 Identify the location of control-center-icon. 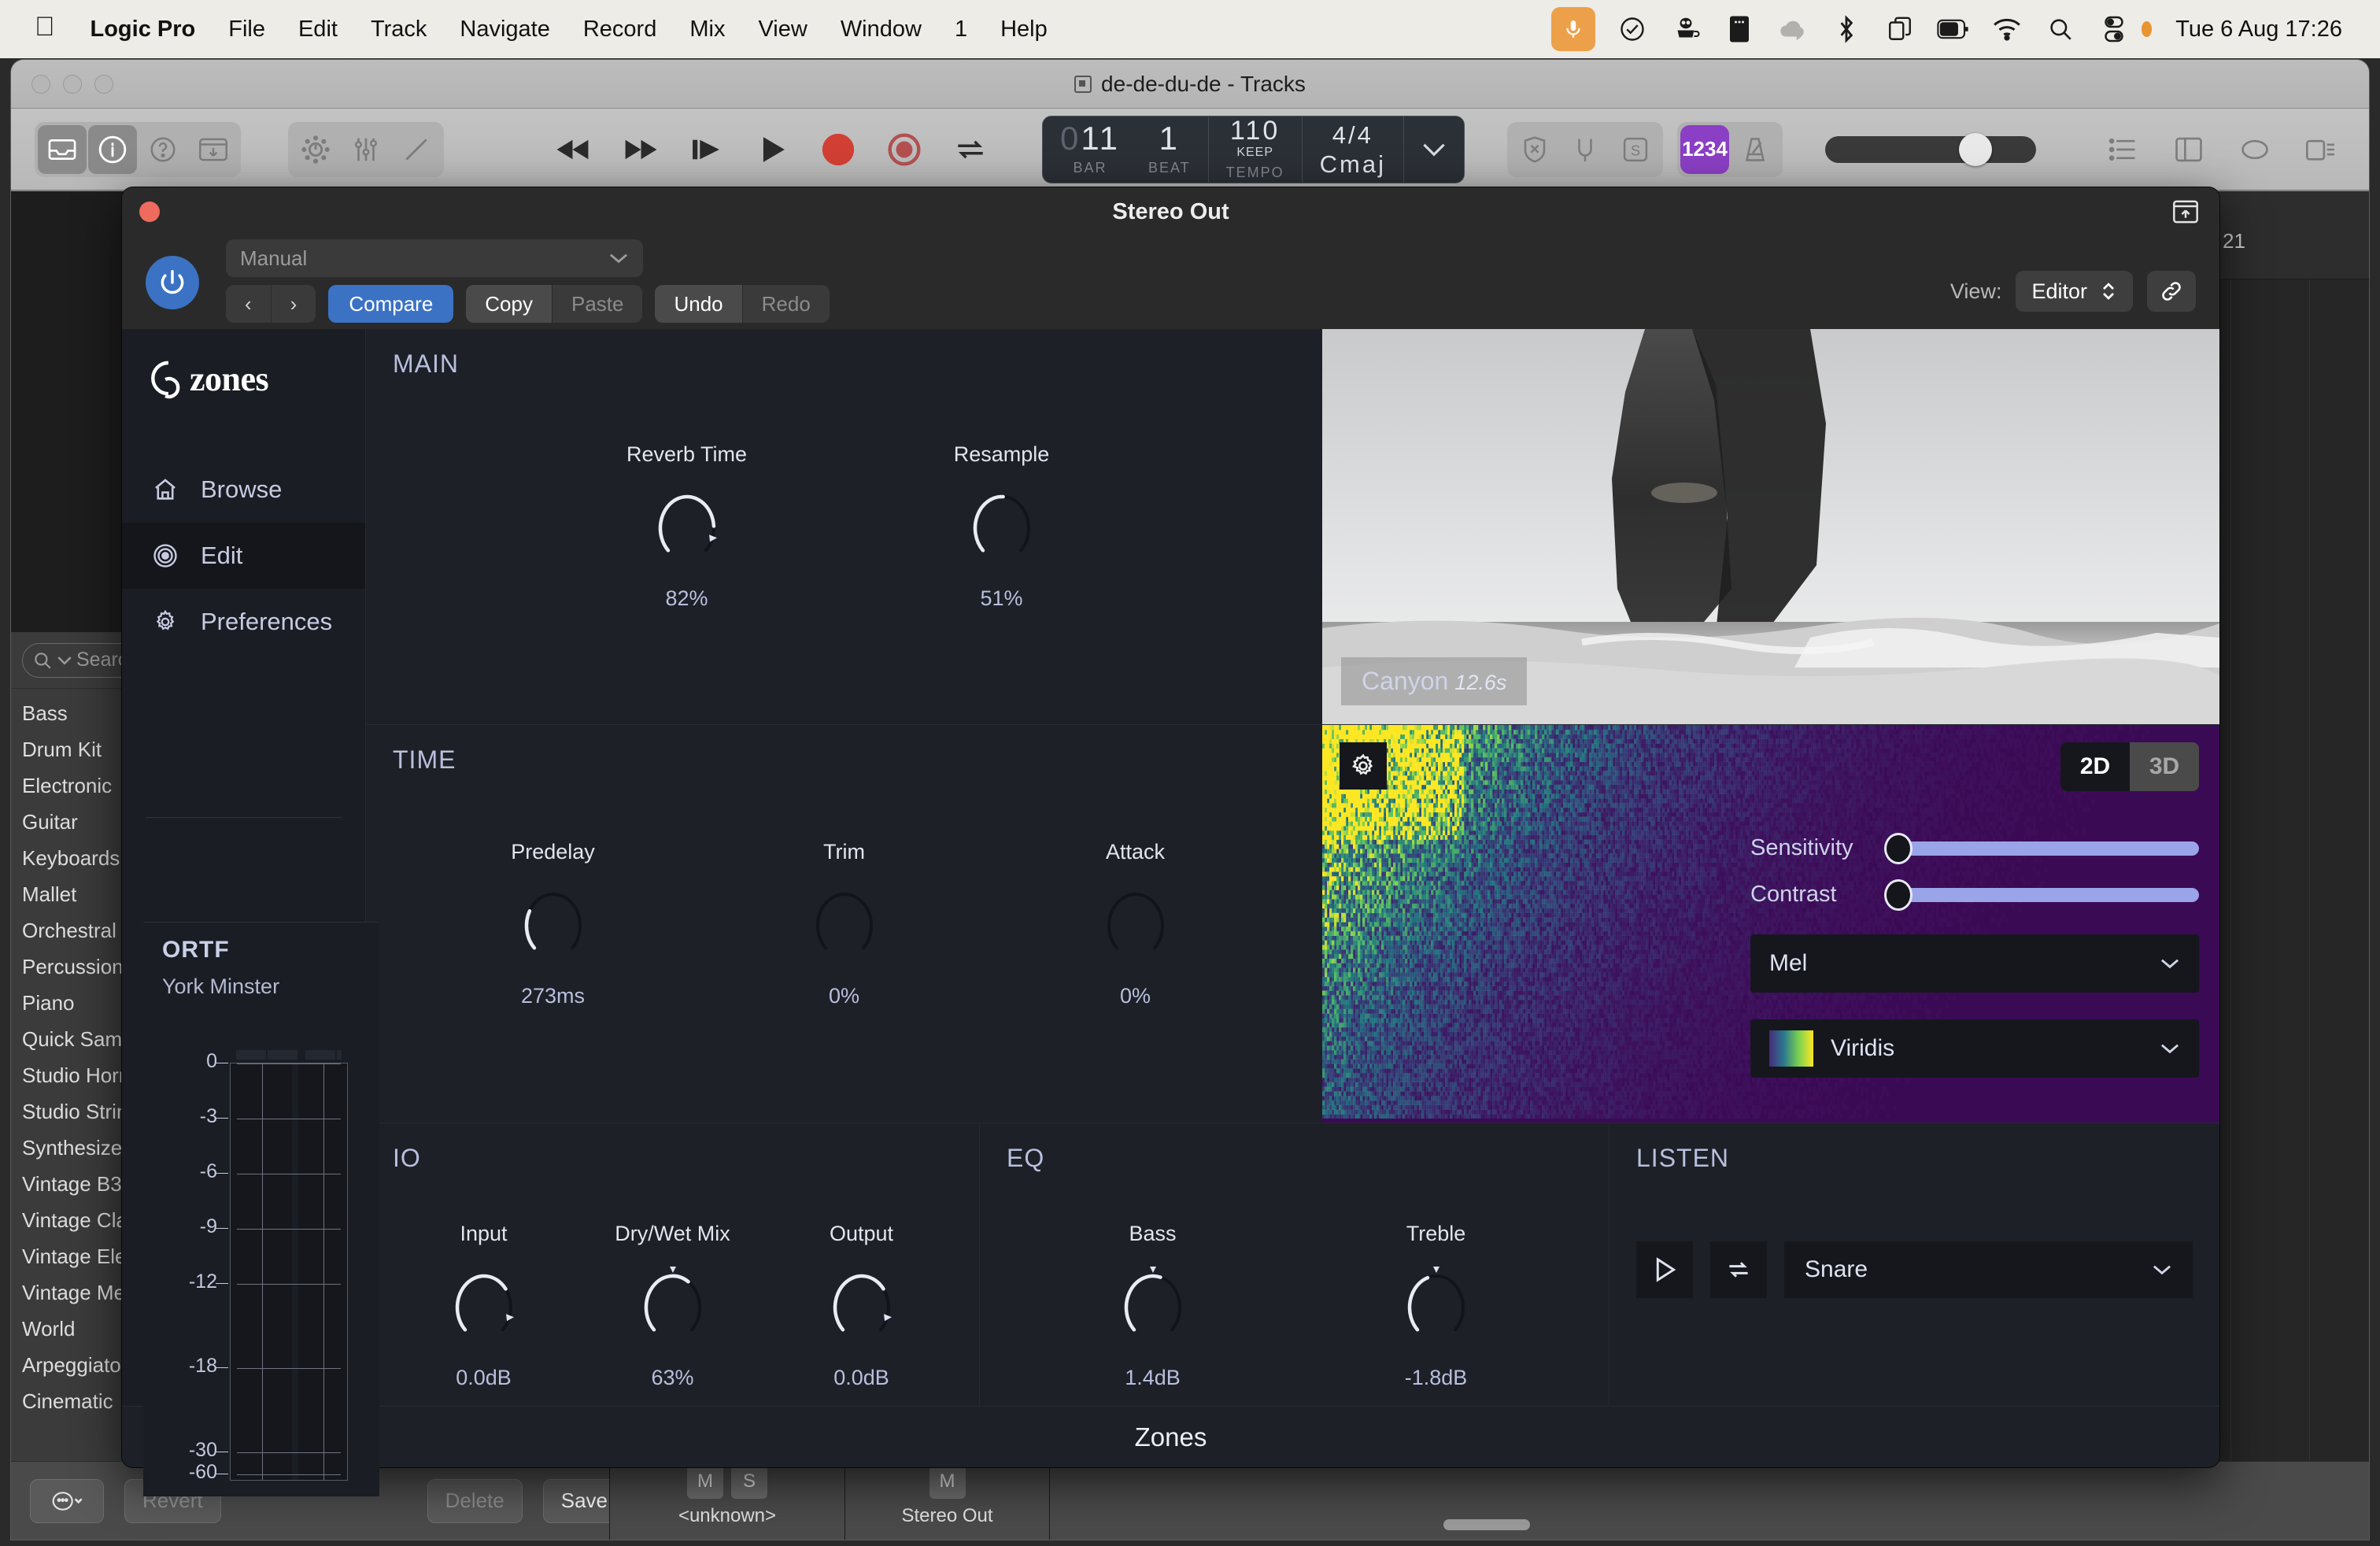
(2114, 29).